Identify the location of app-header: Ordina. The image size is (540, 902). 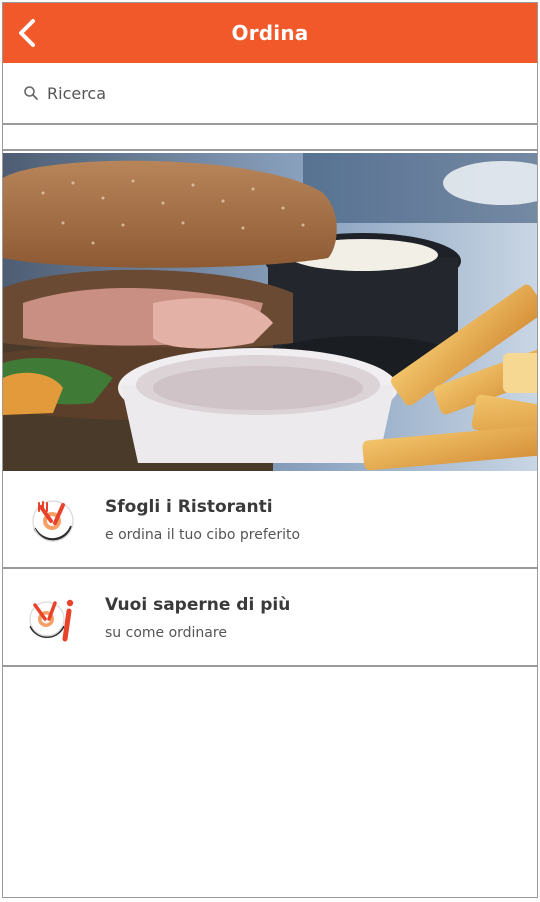
(270, 33).